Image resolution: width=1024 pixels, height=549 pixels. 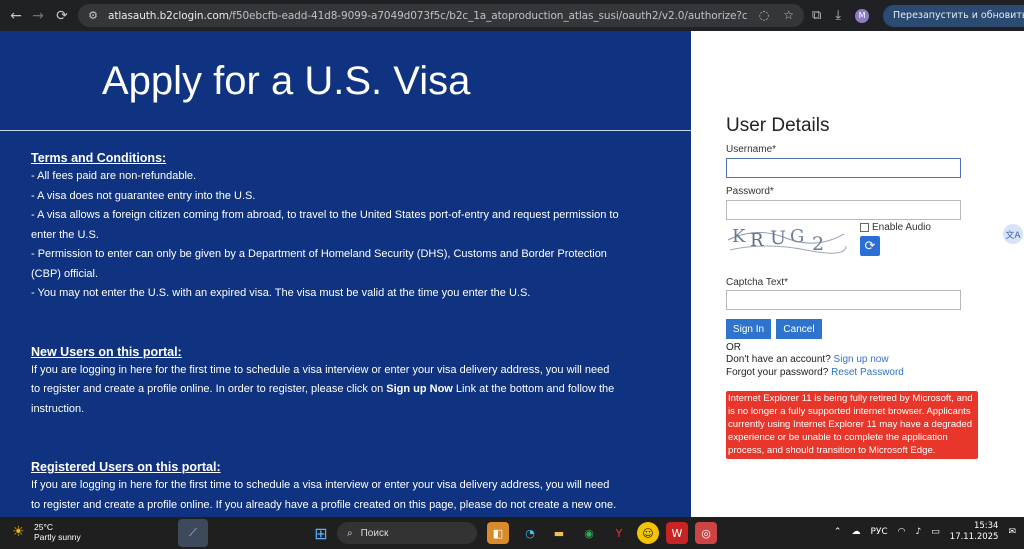 I want to click on captcha-refresh-icon: ⟳, so click(x=870, y=246).